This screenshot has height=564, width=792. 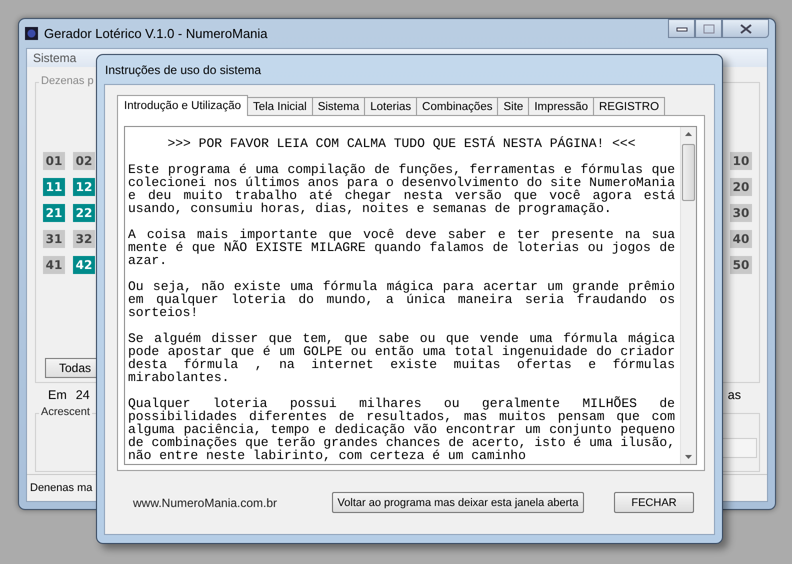 What do you see at coordinates (629, 106) in the screenshot?
I see `tab: REGISTRO` at bounding box center [629, 106].